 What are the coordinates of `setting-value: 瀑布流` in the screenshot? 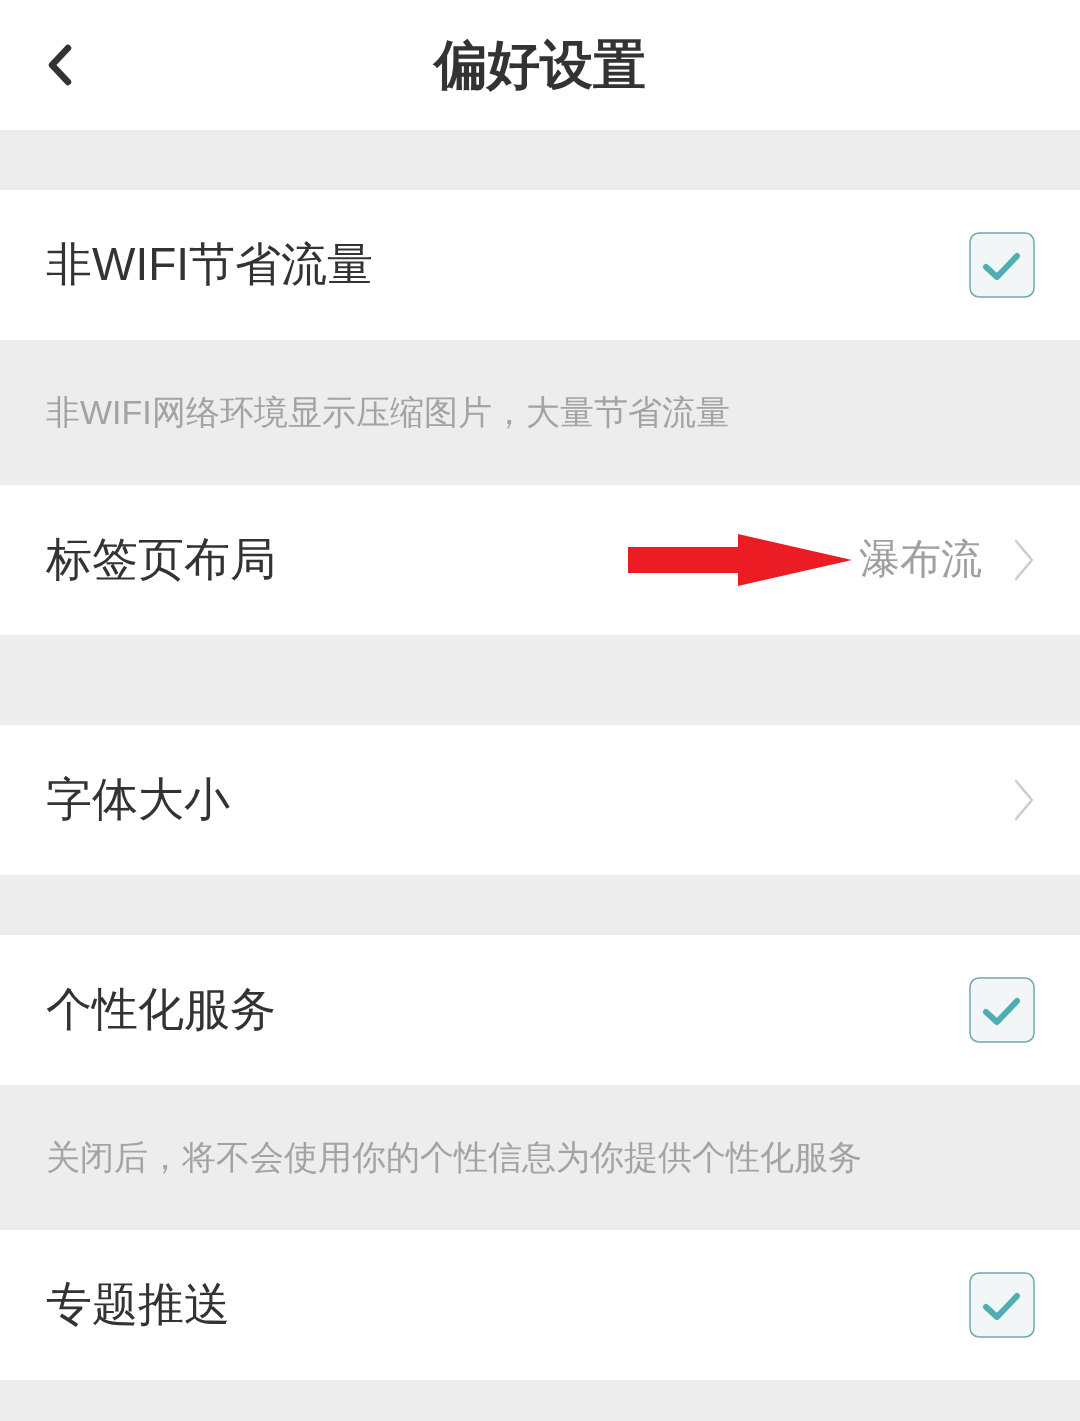 It's located at (920, 560).